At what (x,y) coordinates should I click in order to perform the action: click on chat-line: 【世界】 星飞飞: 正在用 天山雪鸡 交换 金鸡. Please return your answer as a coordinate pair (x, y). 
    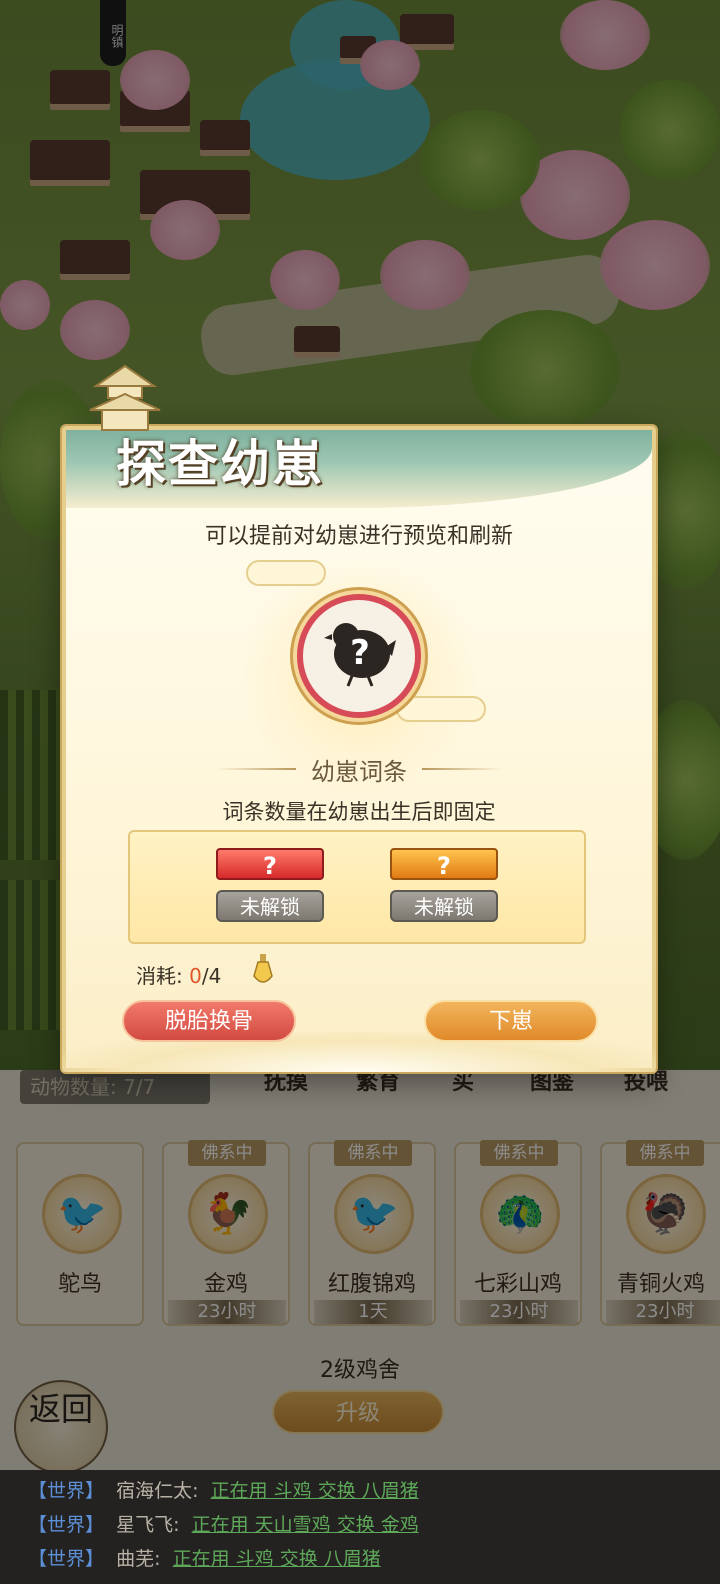
    Looking at the image, I should click on (223, 1523).